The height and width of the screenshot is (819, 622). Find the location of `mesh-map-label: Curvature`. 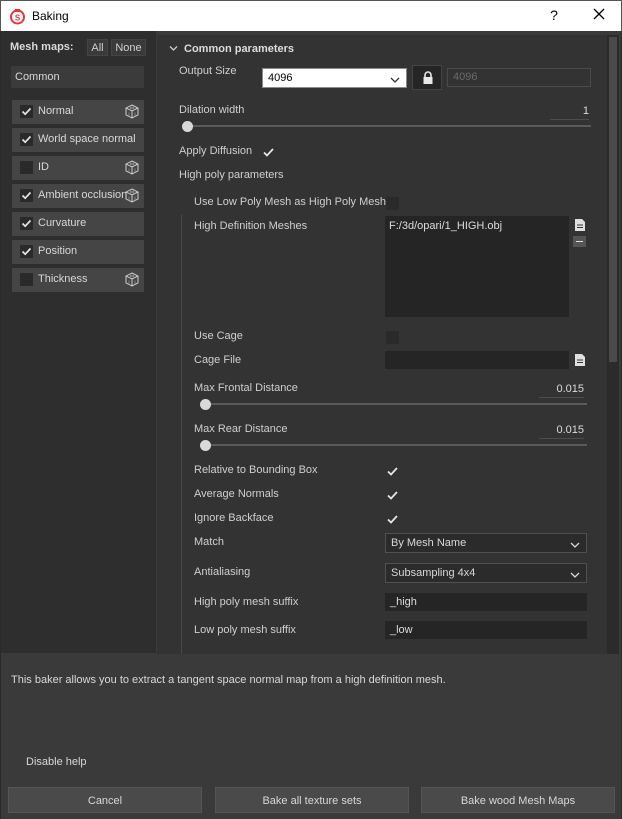

mesh-map-label: Curvature is located at coordinates (62, 223).